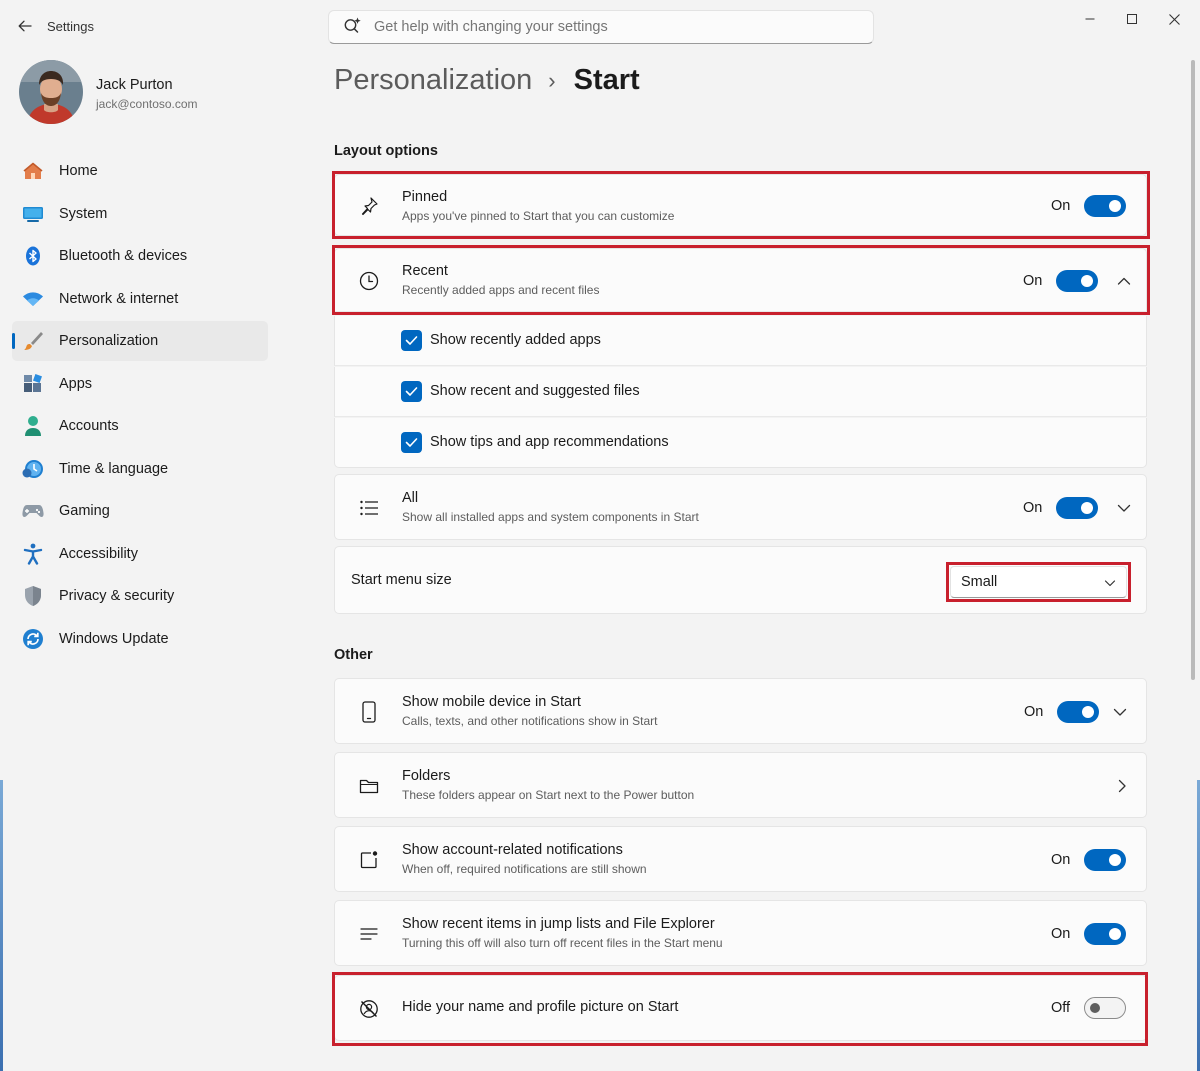 Image resolution: width=1200 pixels, height=1071 pixels. Describe the element at coordinates (369, 281) in the screenshot. I see `clock-icon` at that location.